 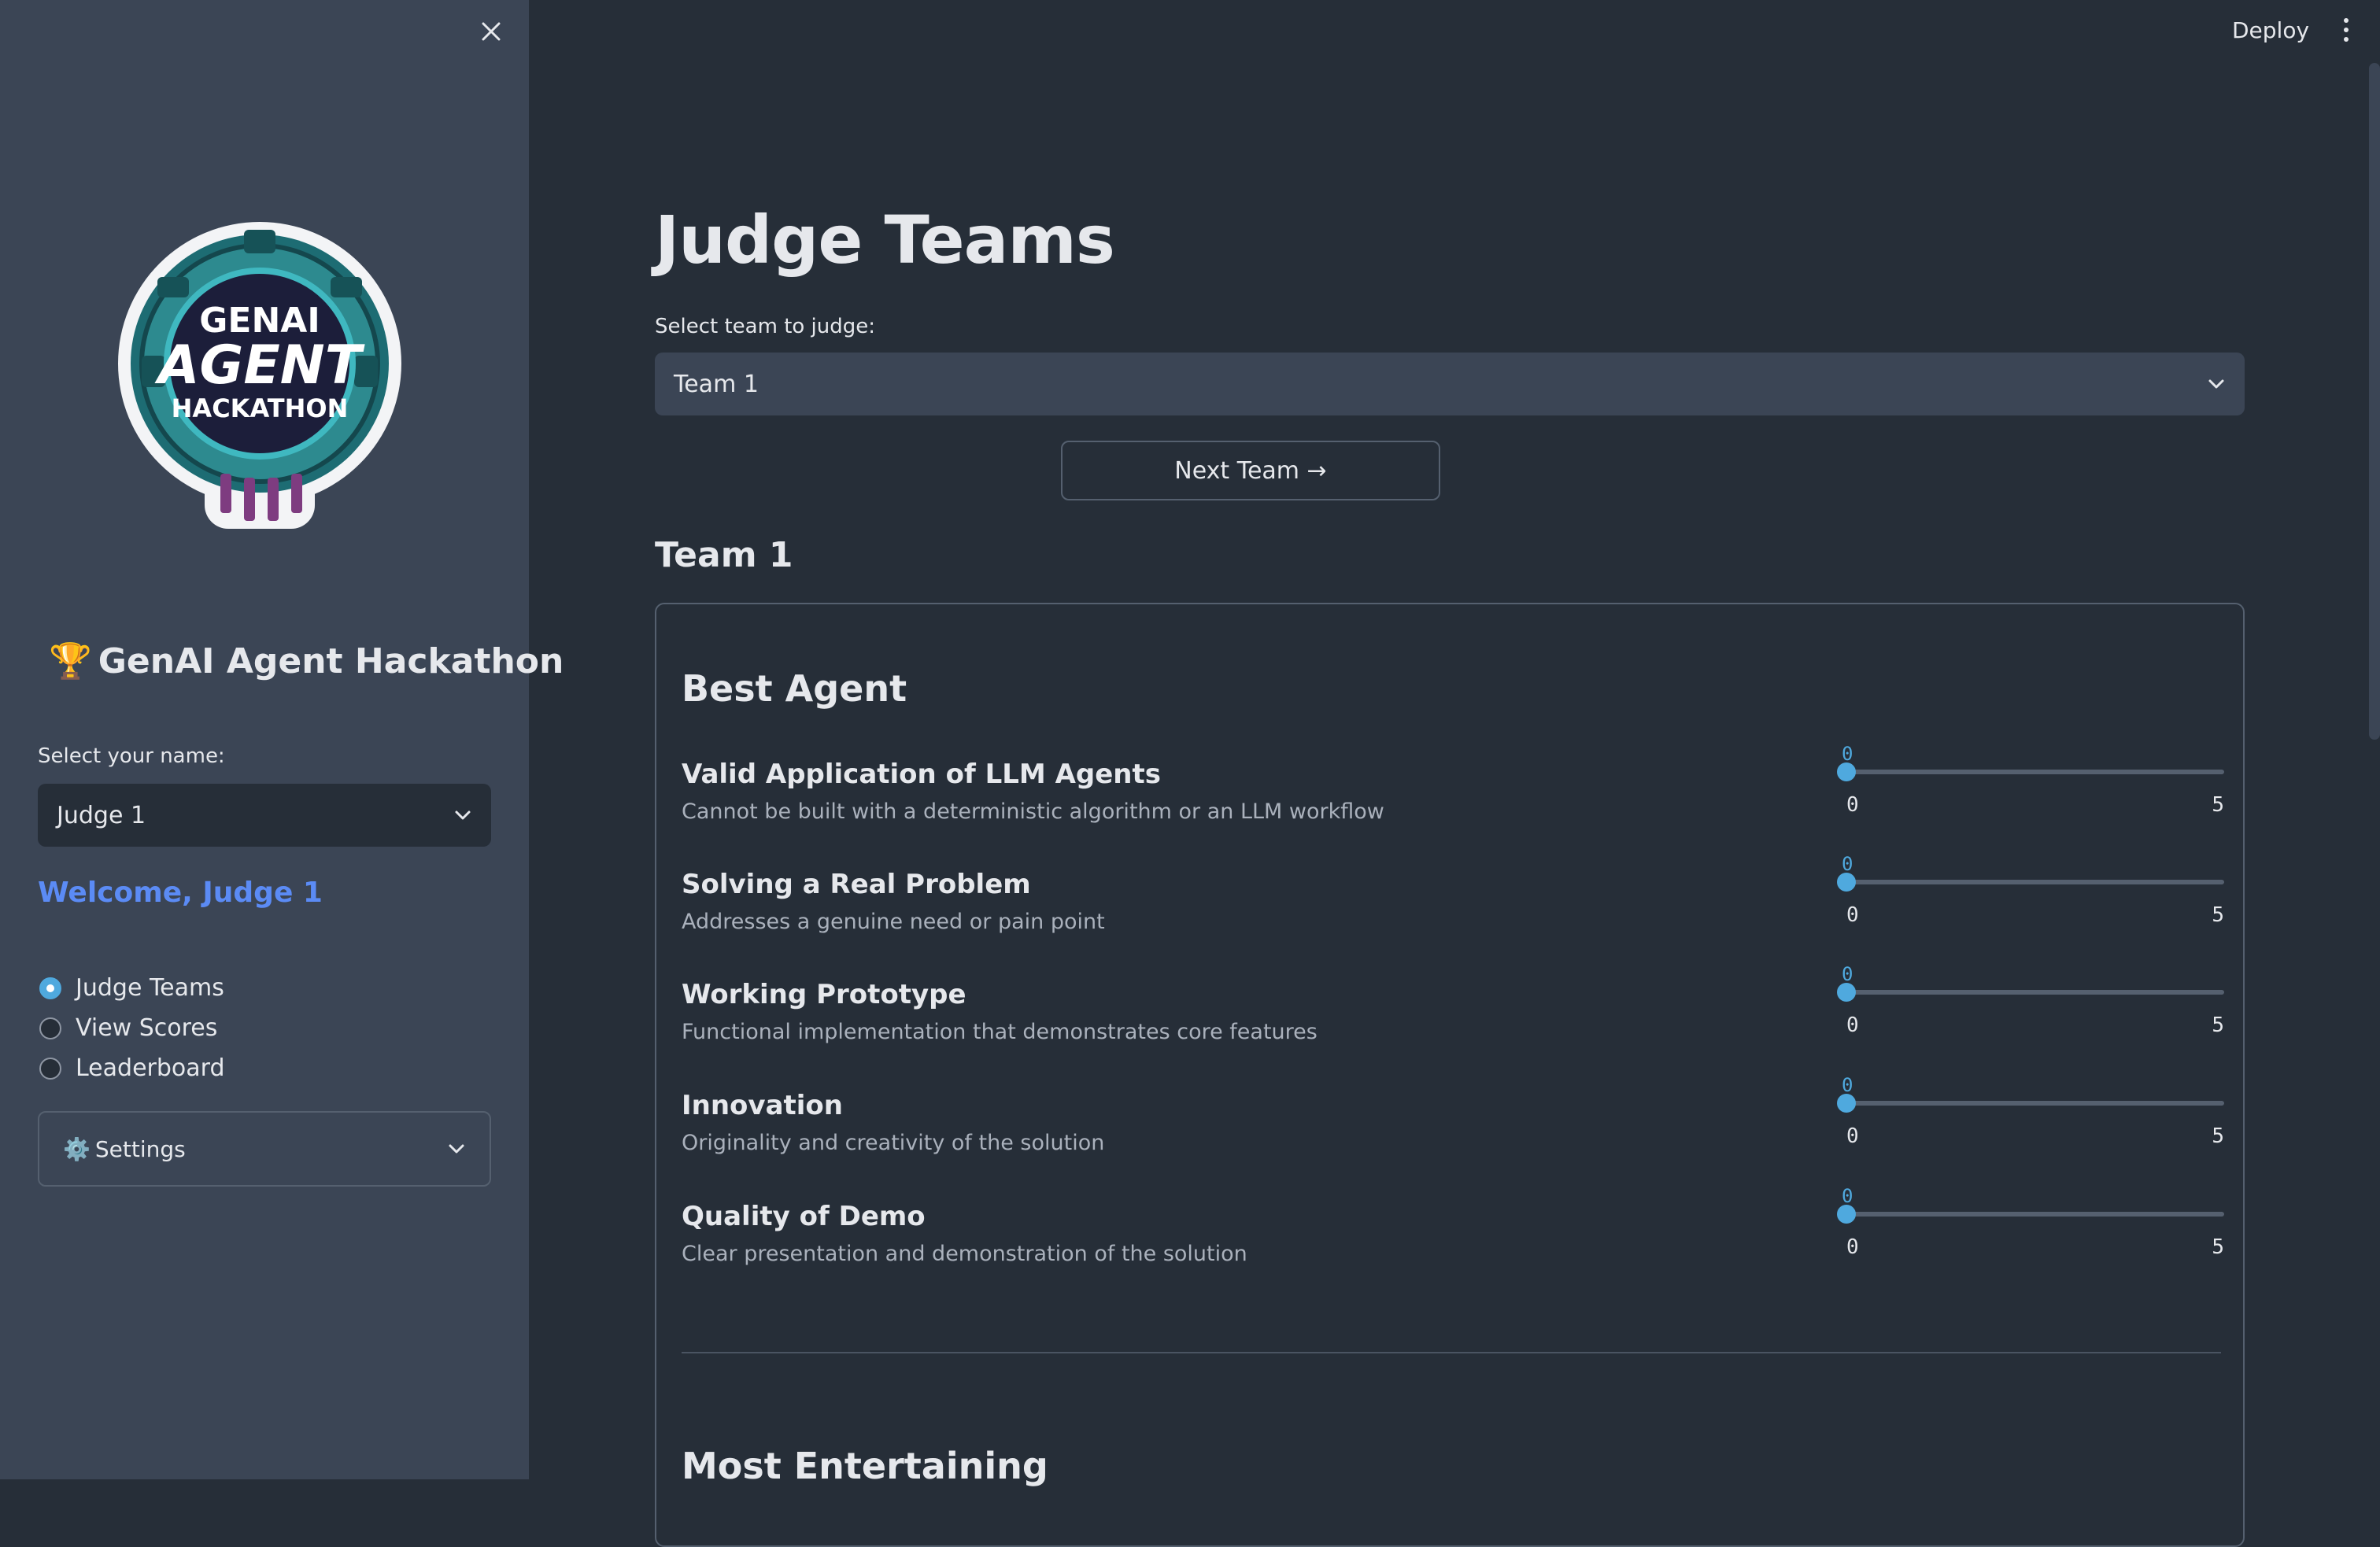 I want to click on select-name-label: Select your name:, so click(x=131, y=756).